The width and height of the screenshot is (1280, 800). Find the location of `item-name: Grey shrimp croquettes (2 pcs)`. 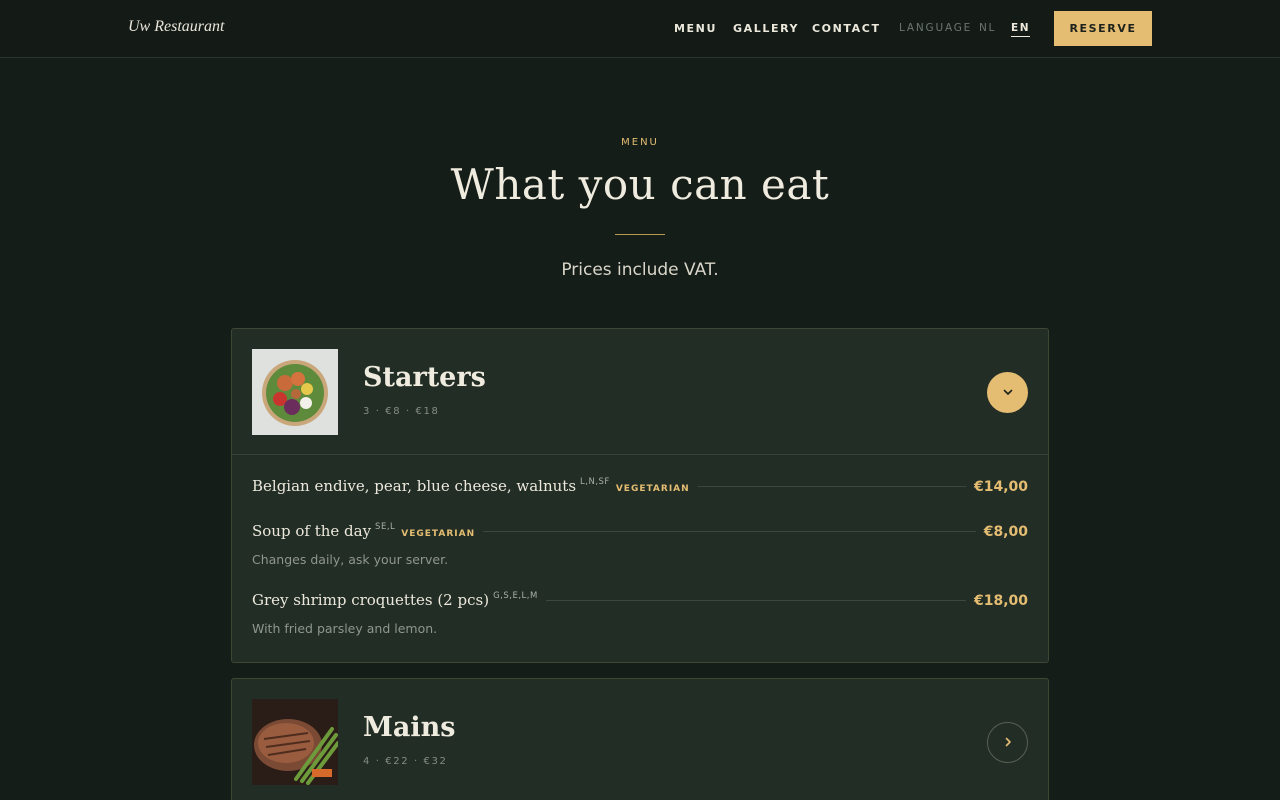

item-name: Grey shrimp croquettes (2 pcs) is located at coordinates (371, 600).